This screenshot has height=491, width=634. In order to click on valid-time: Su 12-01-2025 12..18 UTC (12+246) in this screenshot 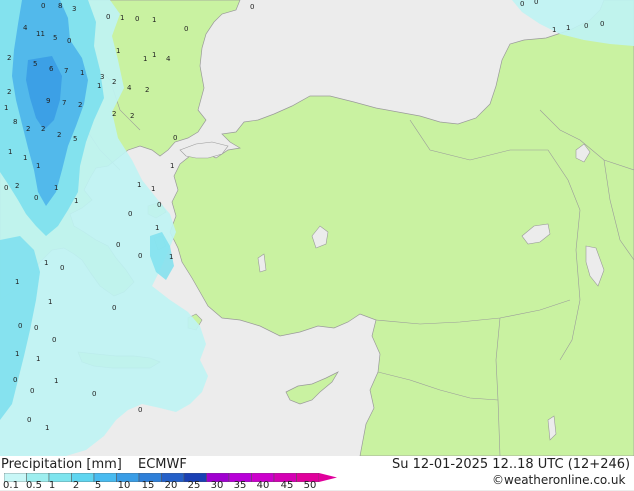, I will do `click(511, 464)`.